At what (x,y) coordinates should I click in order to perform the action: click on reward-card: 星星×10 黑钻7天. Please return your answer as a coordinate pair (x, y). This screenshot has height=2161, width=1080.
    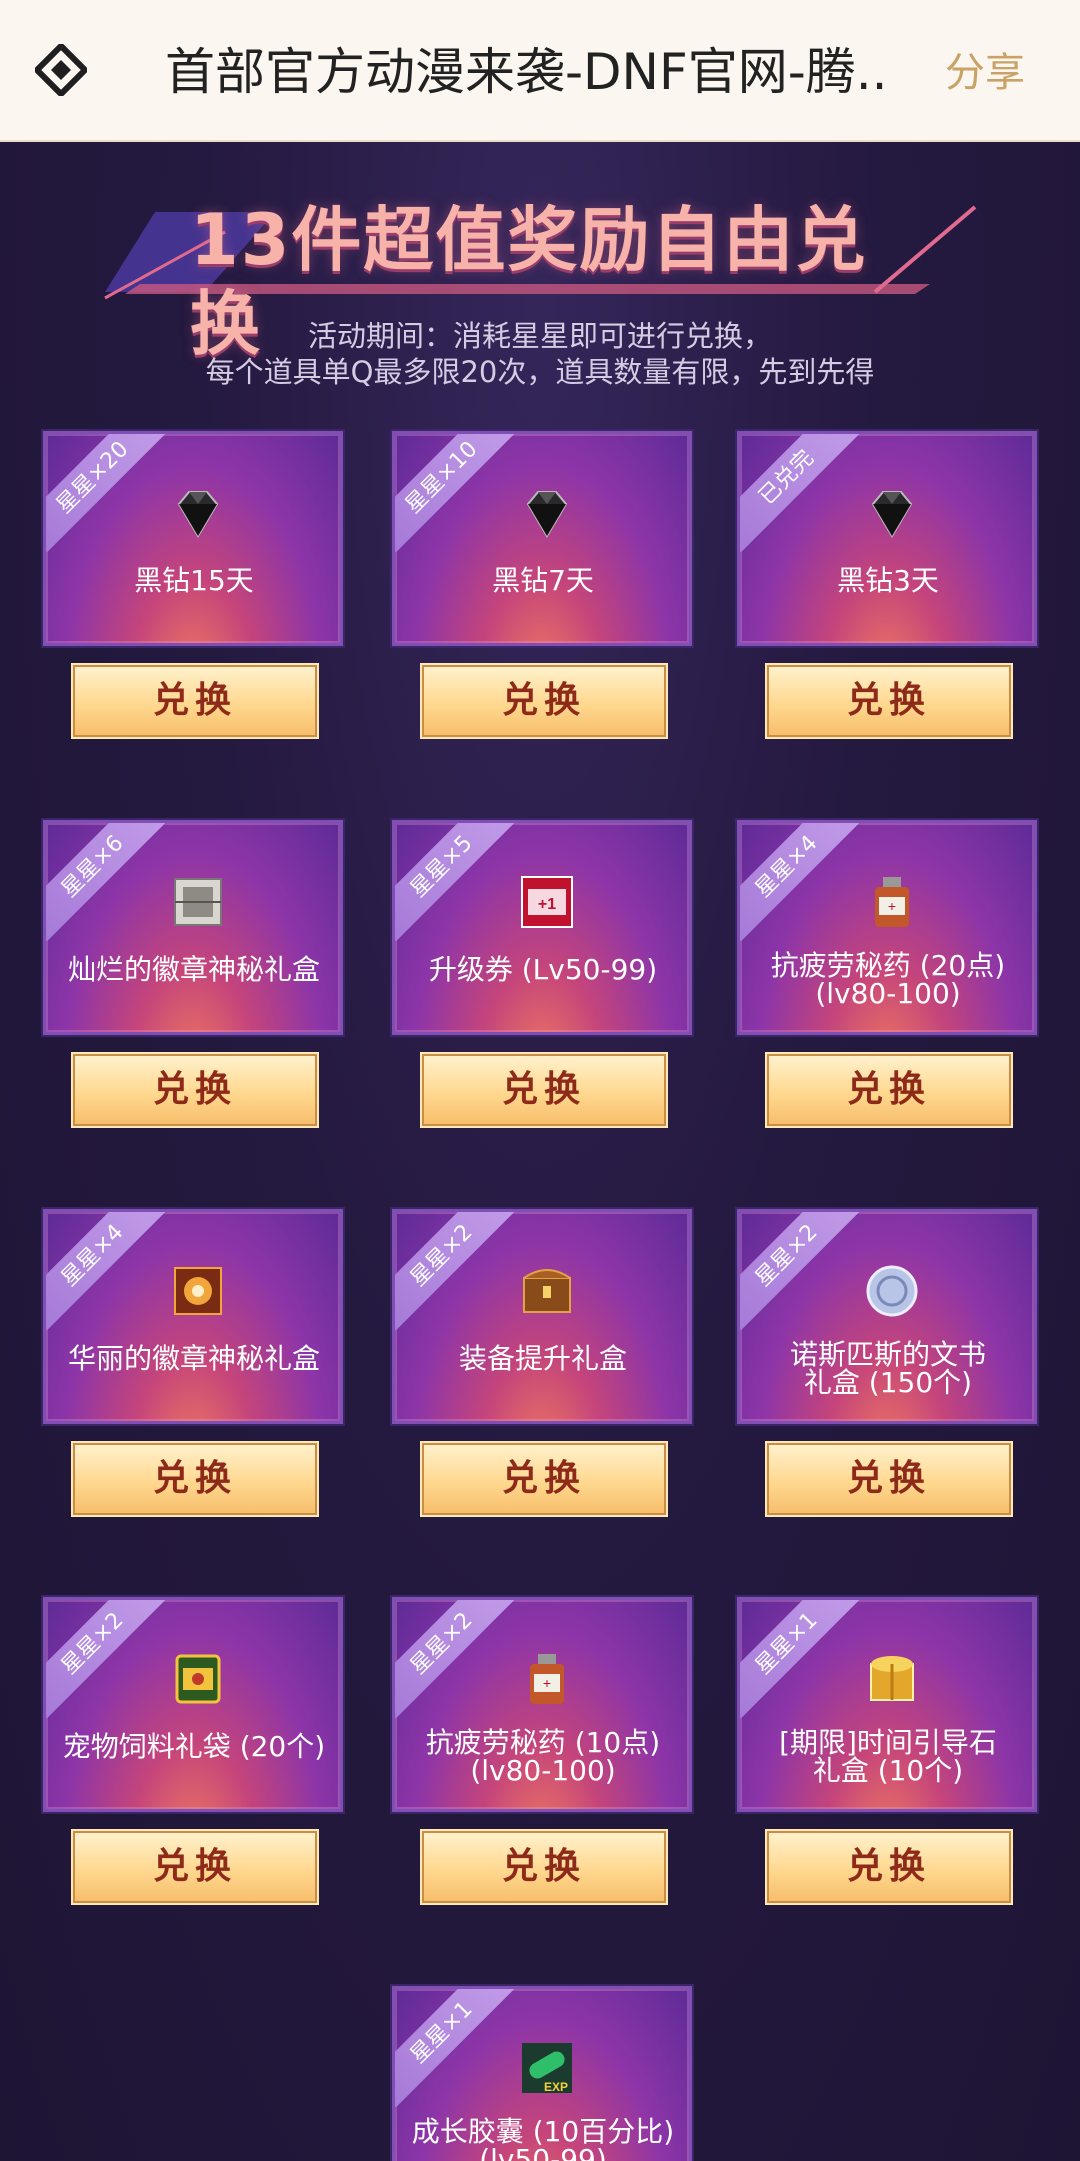
    Looking at the image, I should click on (542, 538).